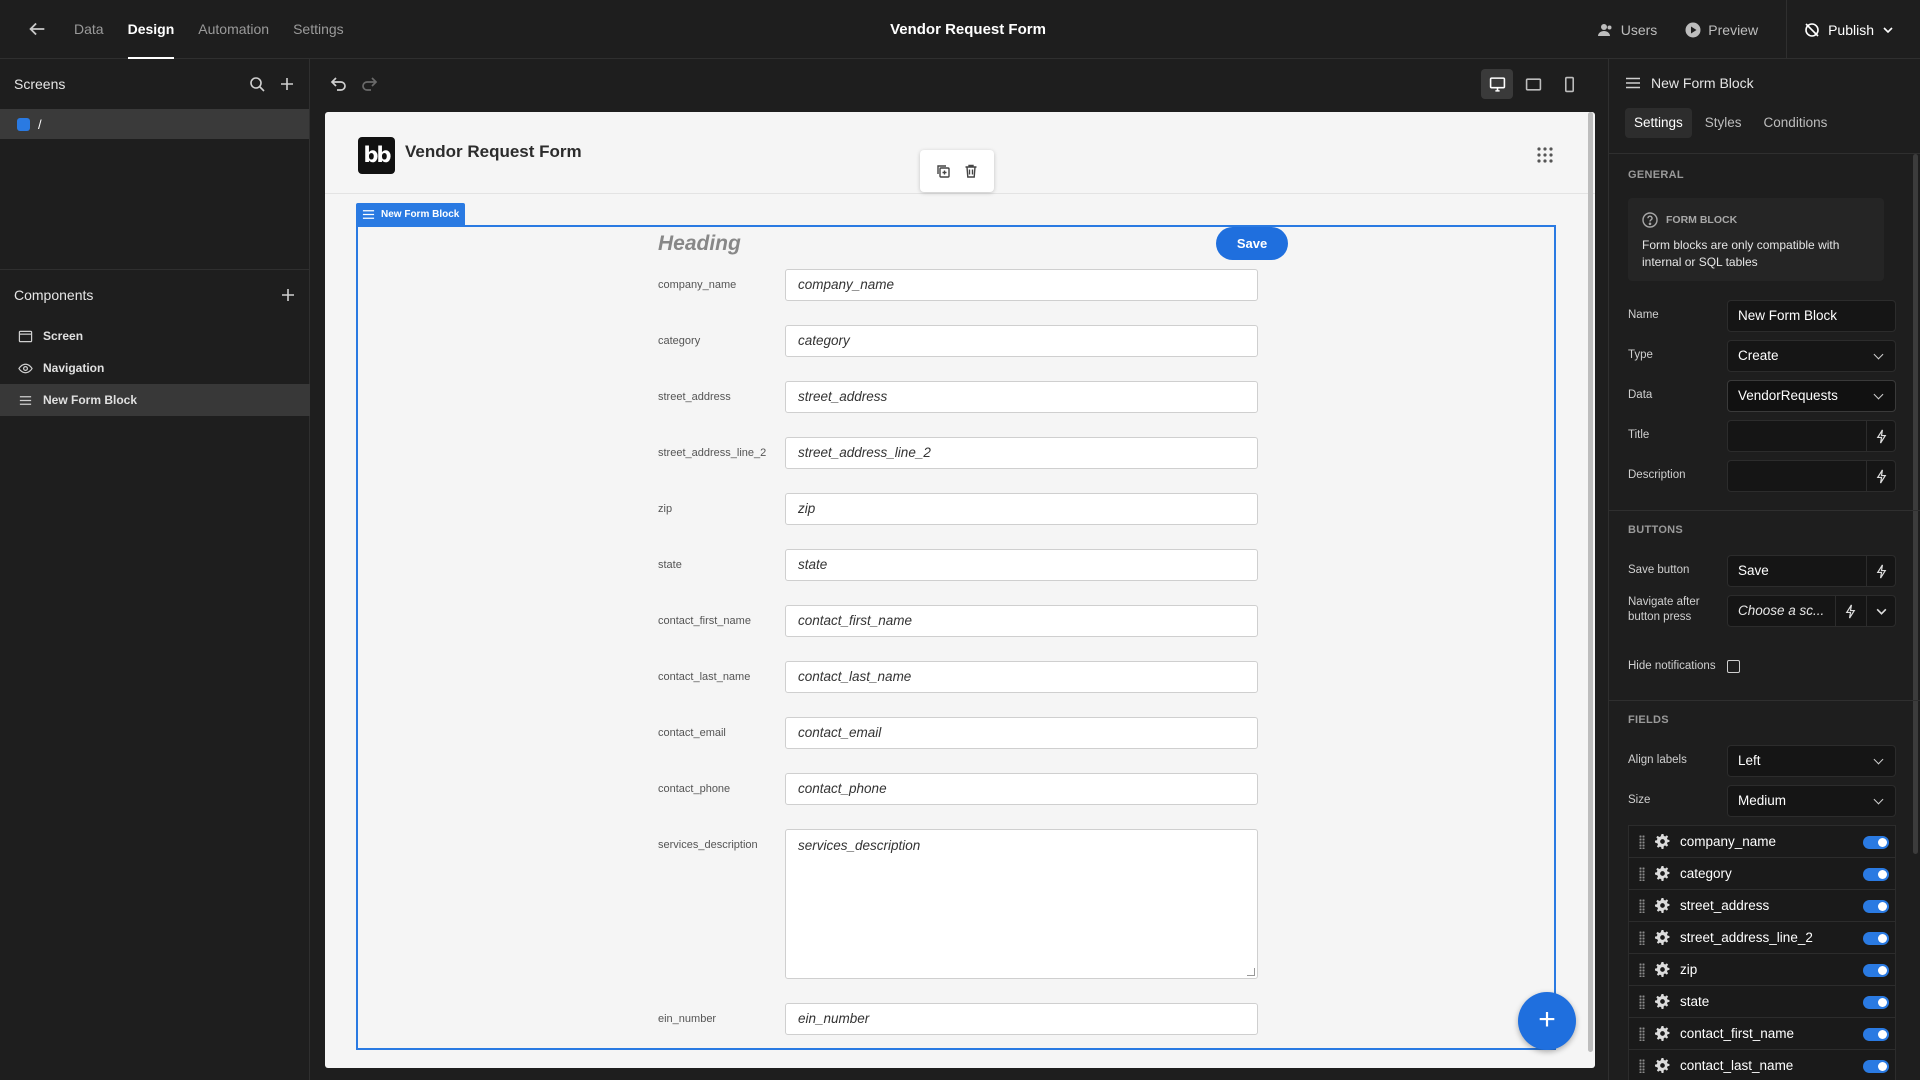  I want to click on save-binding-button, so click(1881, 571).